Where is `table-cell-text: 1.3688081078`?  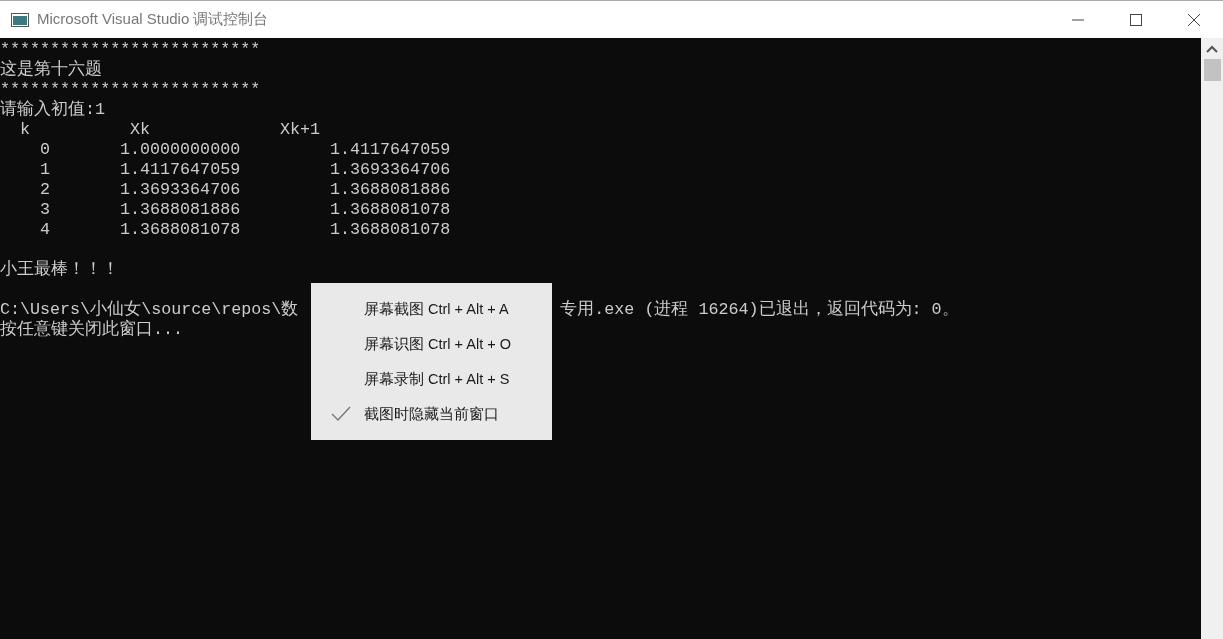
table-cell-text: 1.3688081078 is located at coordinates (181, 230).